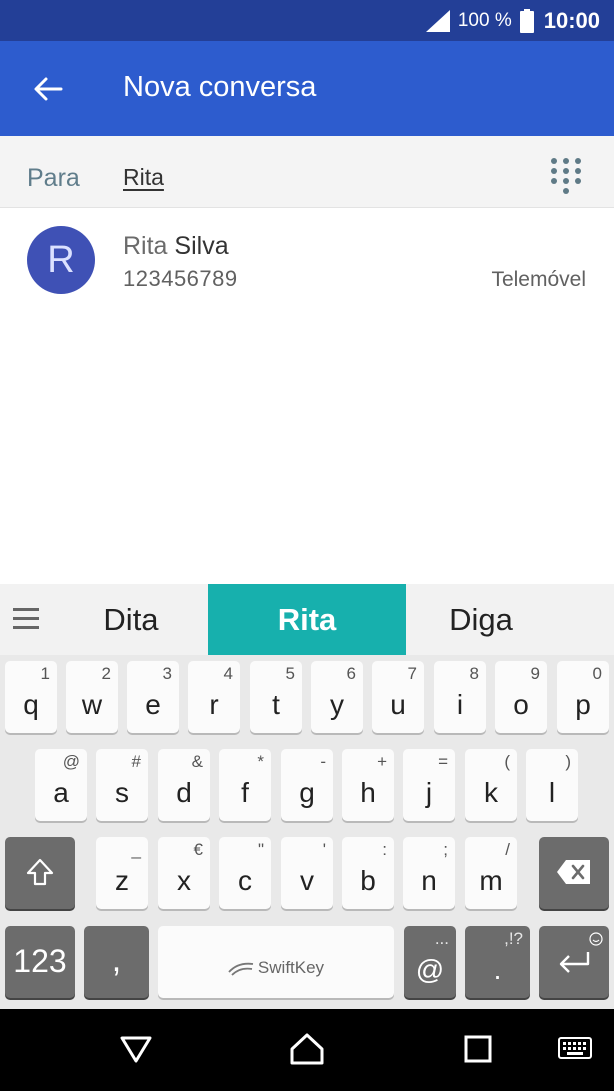 Image resolution: width=614 pixels, height=1091 pixels. Describe the element at coordinates (122, 785) in the screenshot. I see `key-s: # s` at that location.